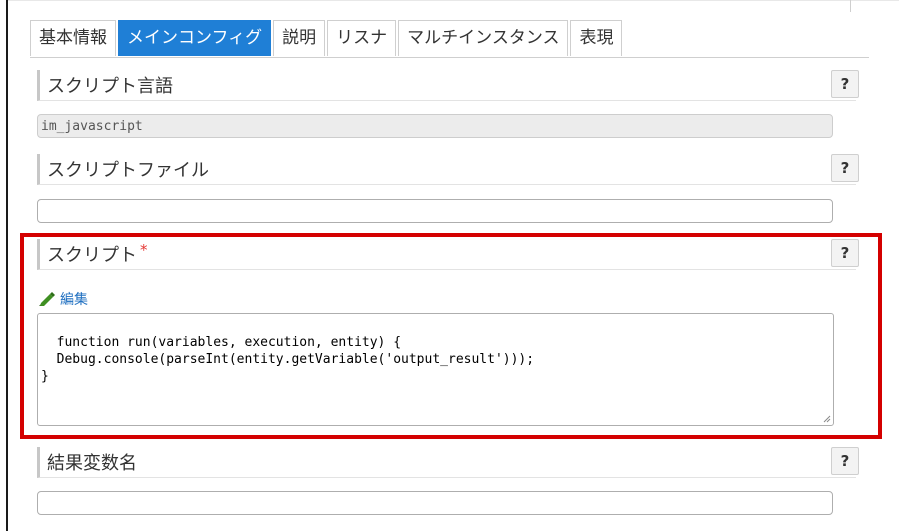  Describe the element at coordinates (453, 0) in the screenshot. I see `panel-top-border` at that location.